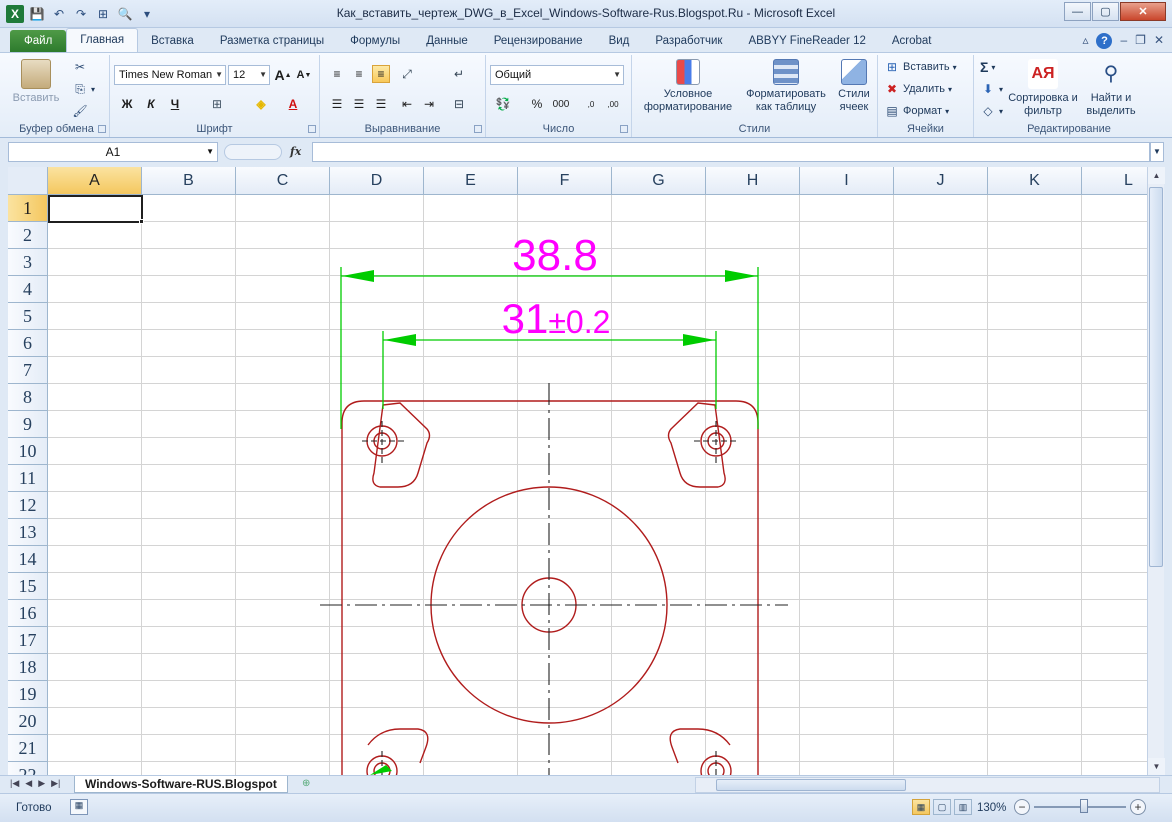 This screenshot has width=1172, height=822. I want to click on align-left-button: ☰, so click(337, 104).